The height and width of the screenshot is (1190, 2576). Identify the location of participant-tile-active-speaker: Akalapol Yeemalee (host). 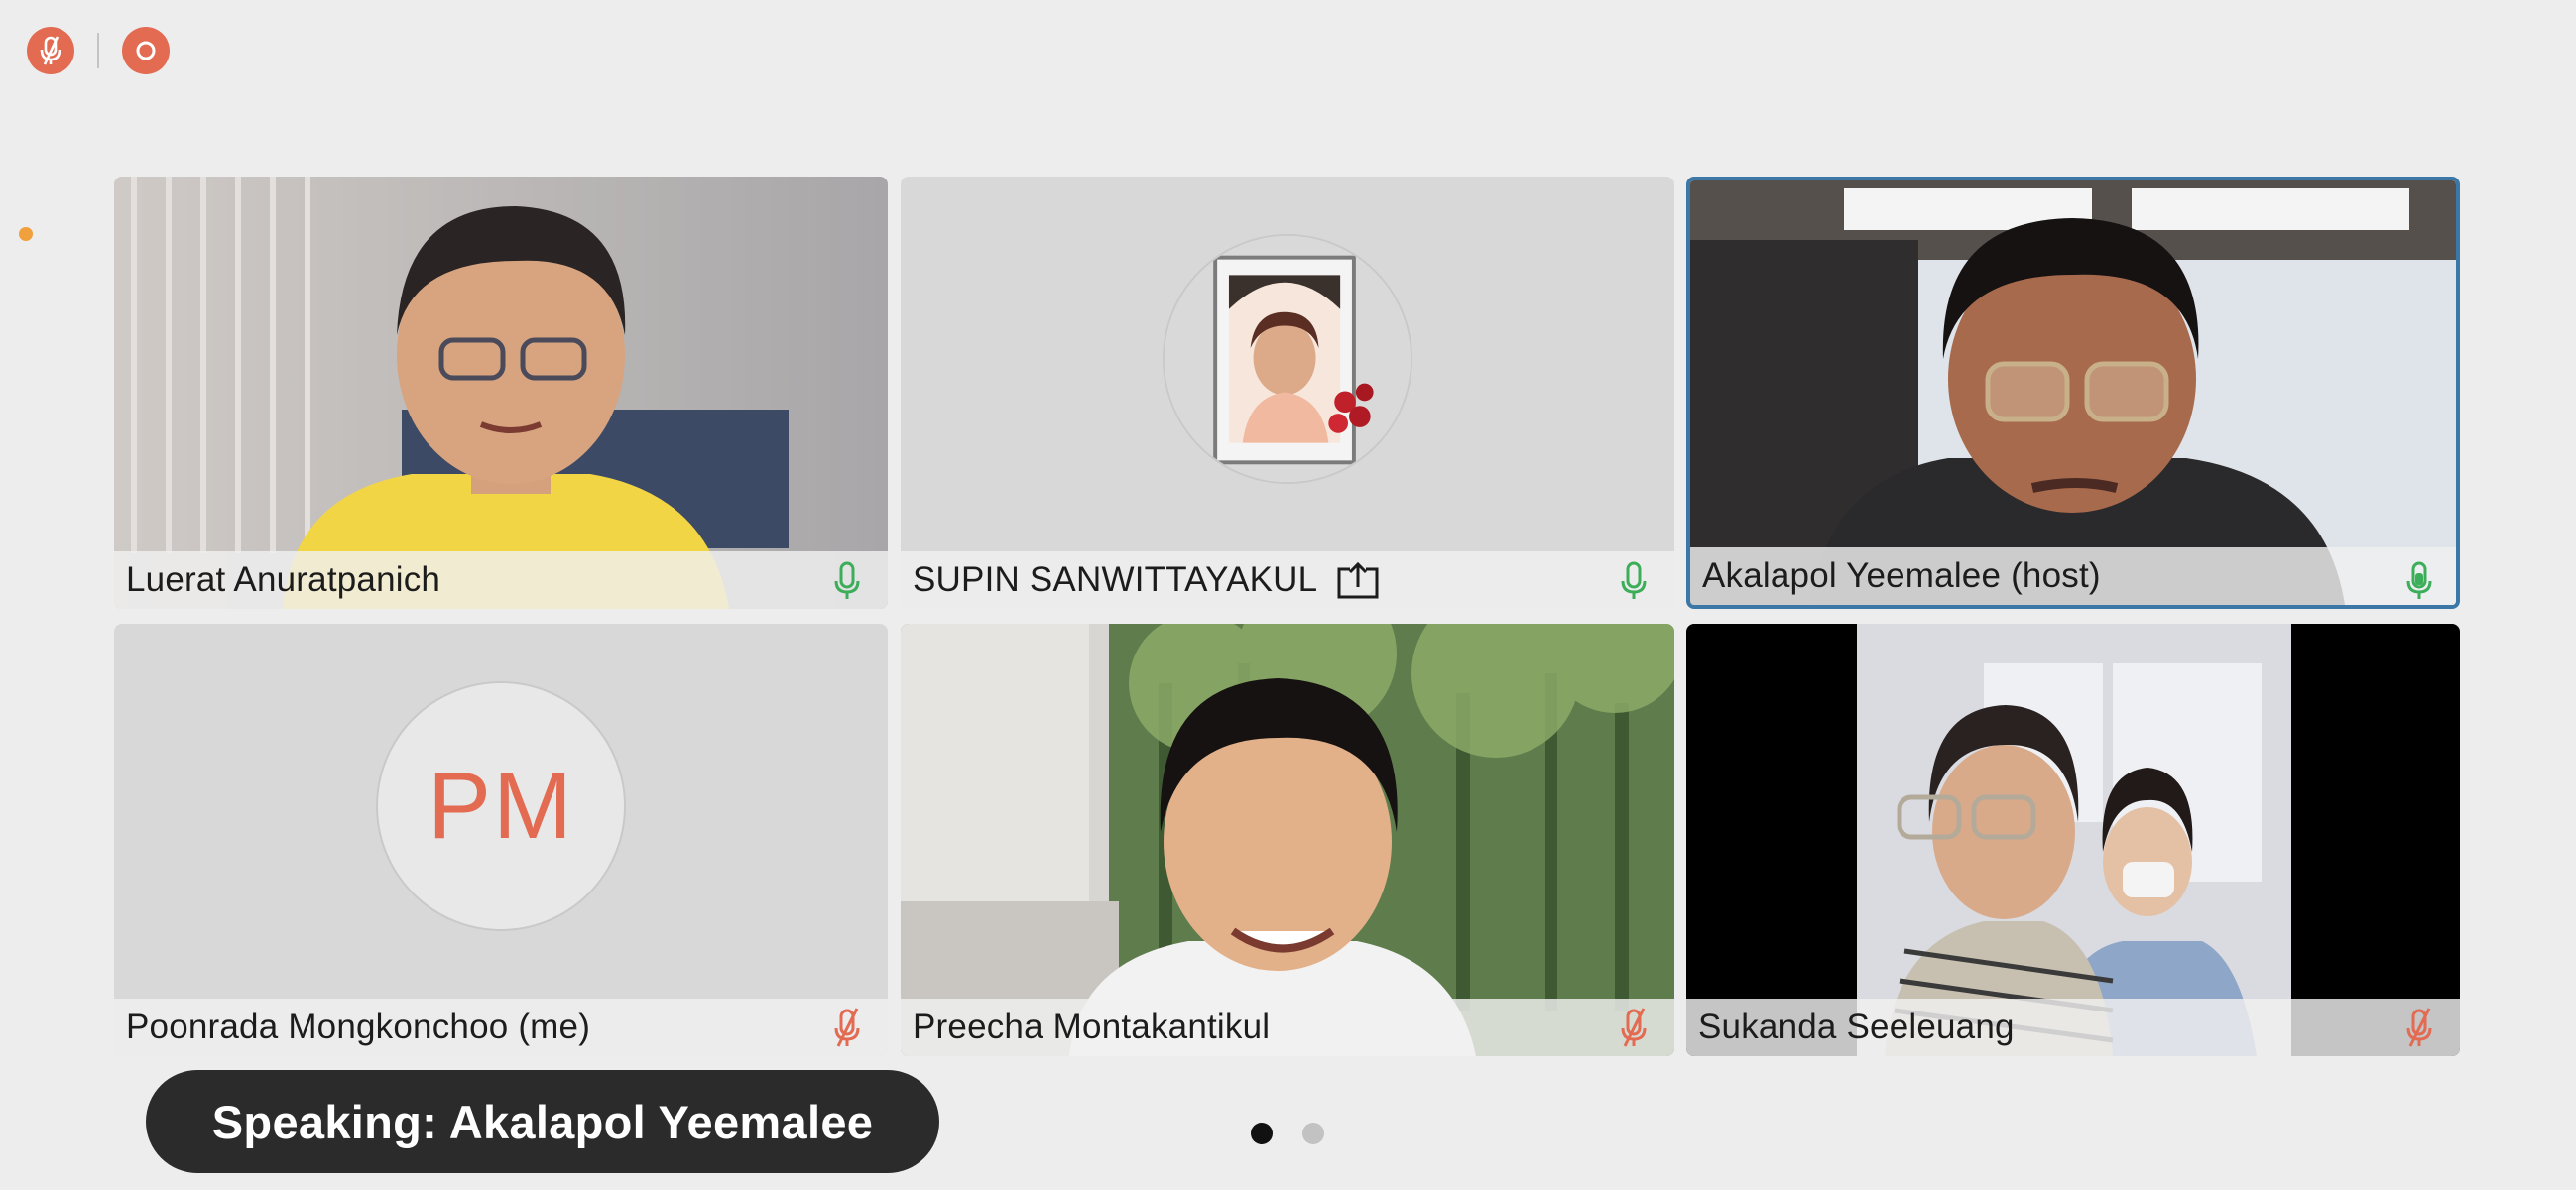
(2073, 393).